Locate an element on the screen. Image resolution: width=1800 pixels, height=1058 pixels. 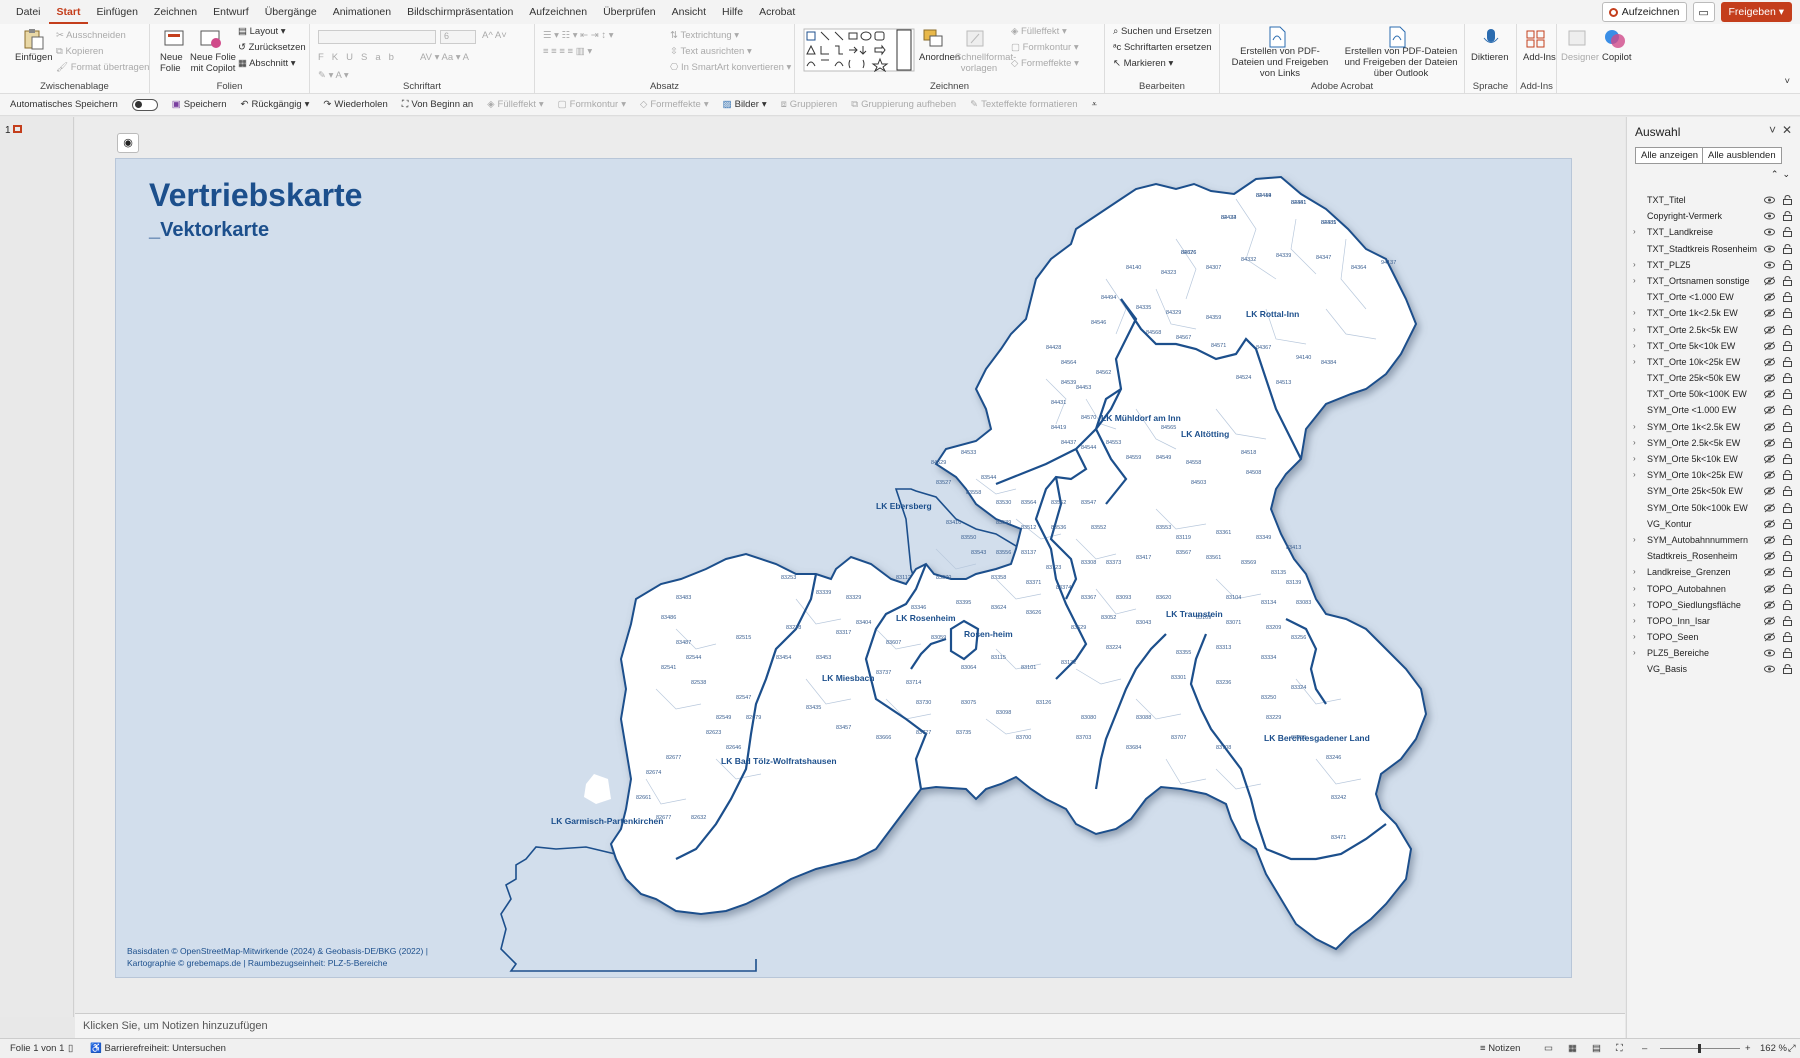
tab-animationen: Animationen is located at coordinates (362, 12).